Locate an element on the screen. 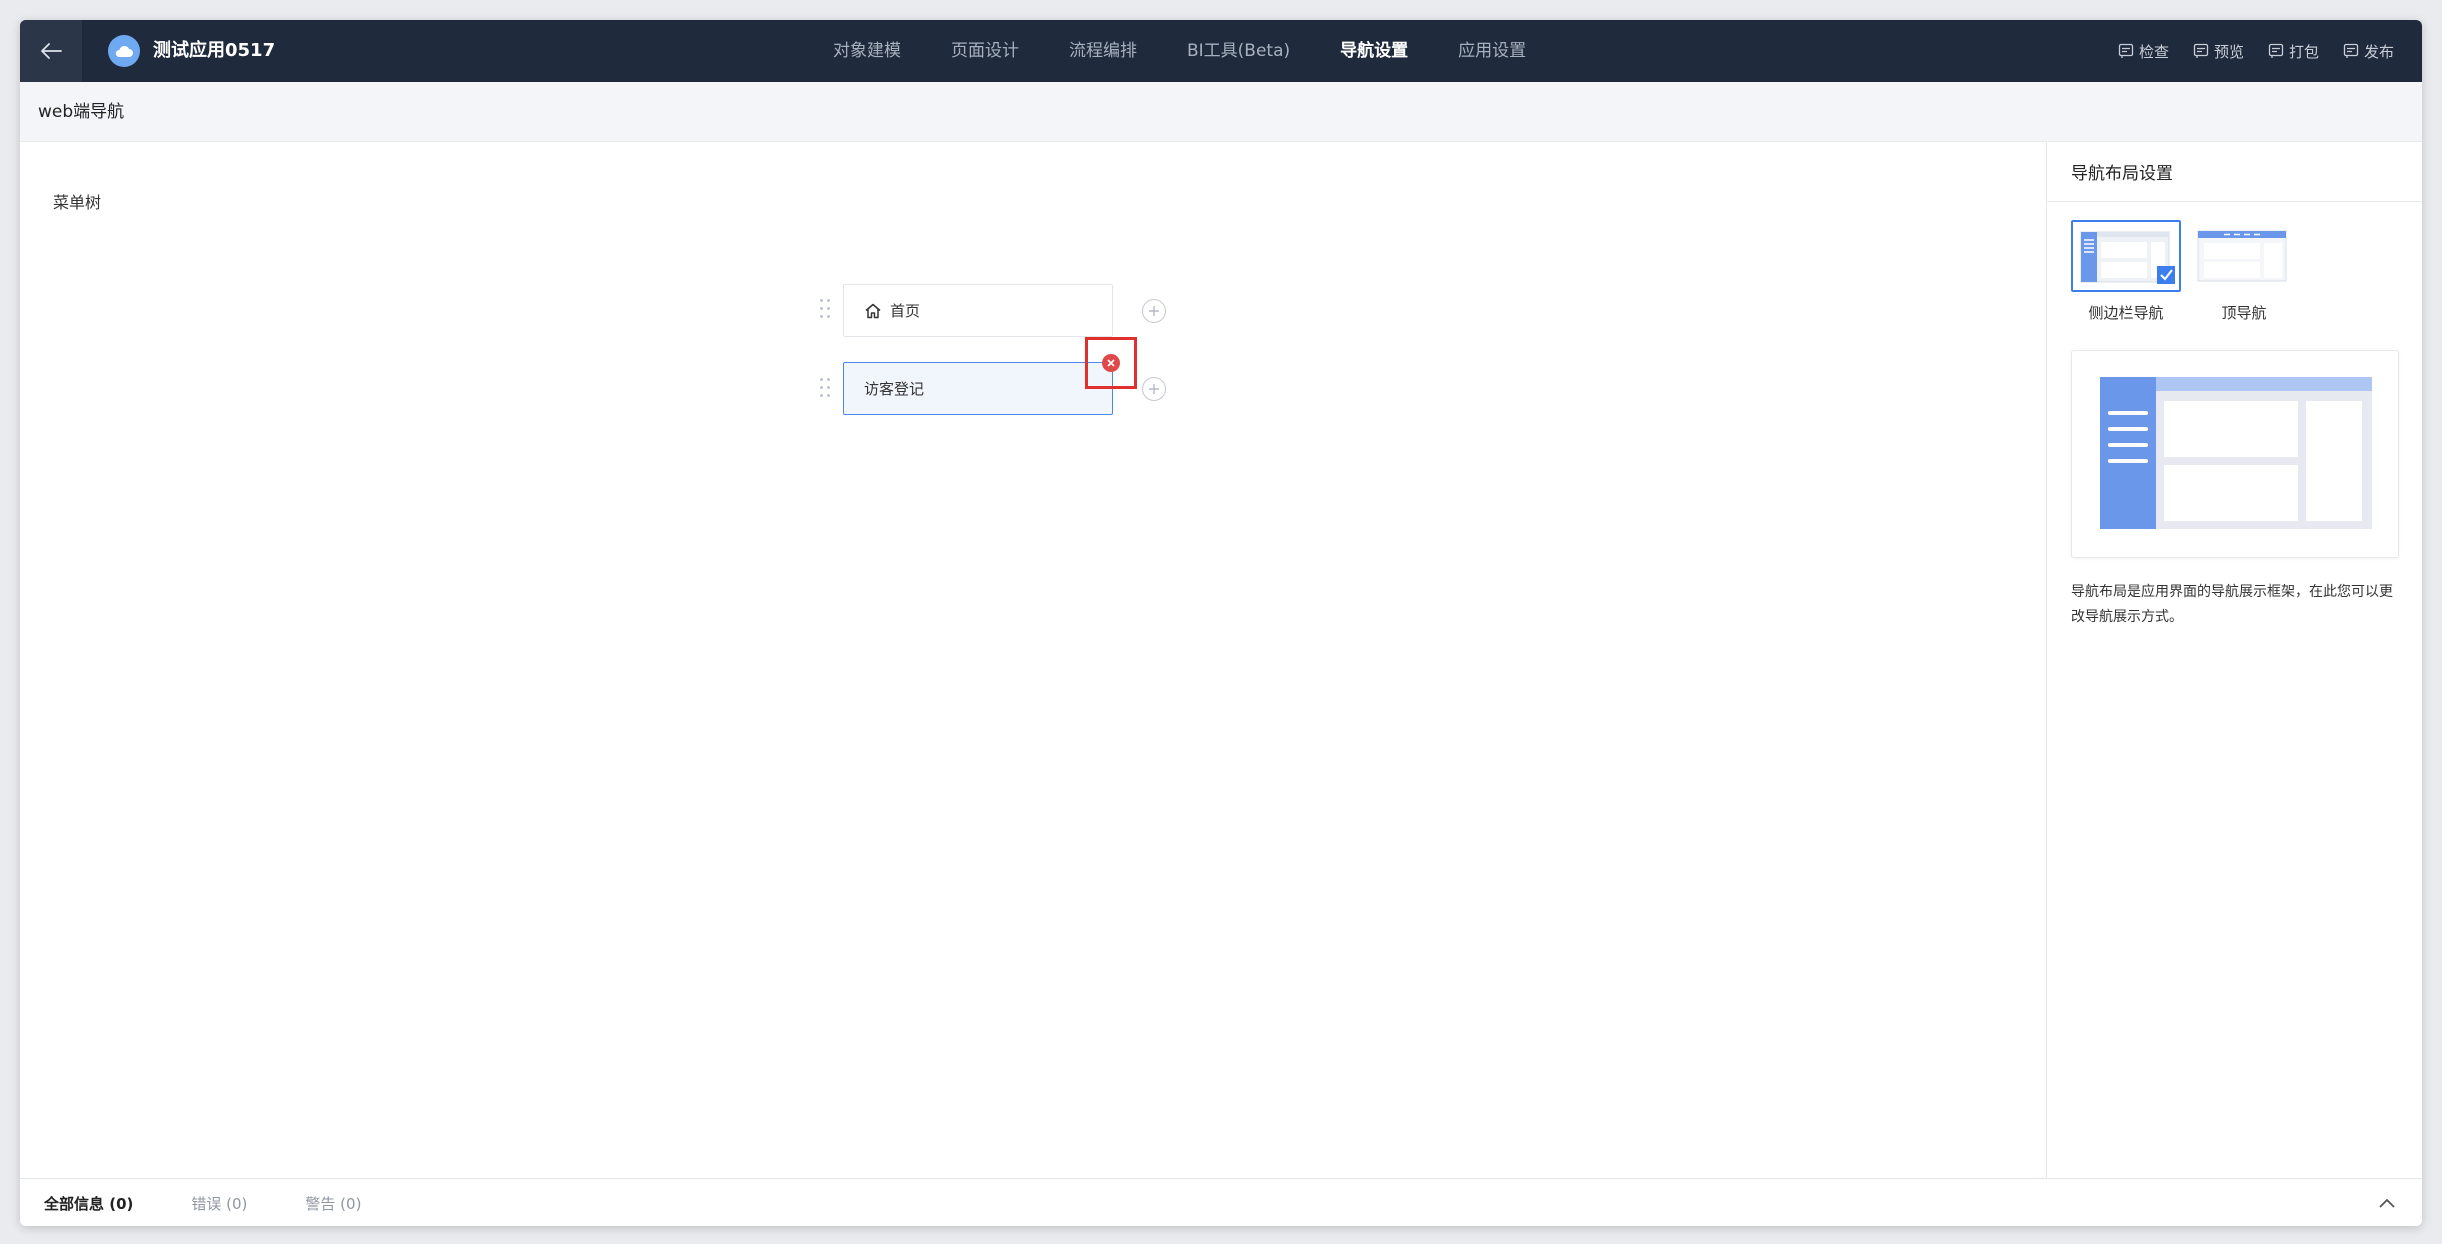 Image resolution: width=2442 pixels, height=1244 pixels. panel-description: 导航布局是应用界面的导航展示框架，在此您可以更改导航展示方式。 is located at coordinates (2232, 604).